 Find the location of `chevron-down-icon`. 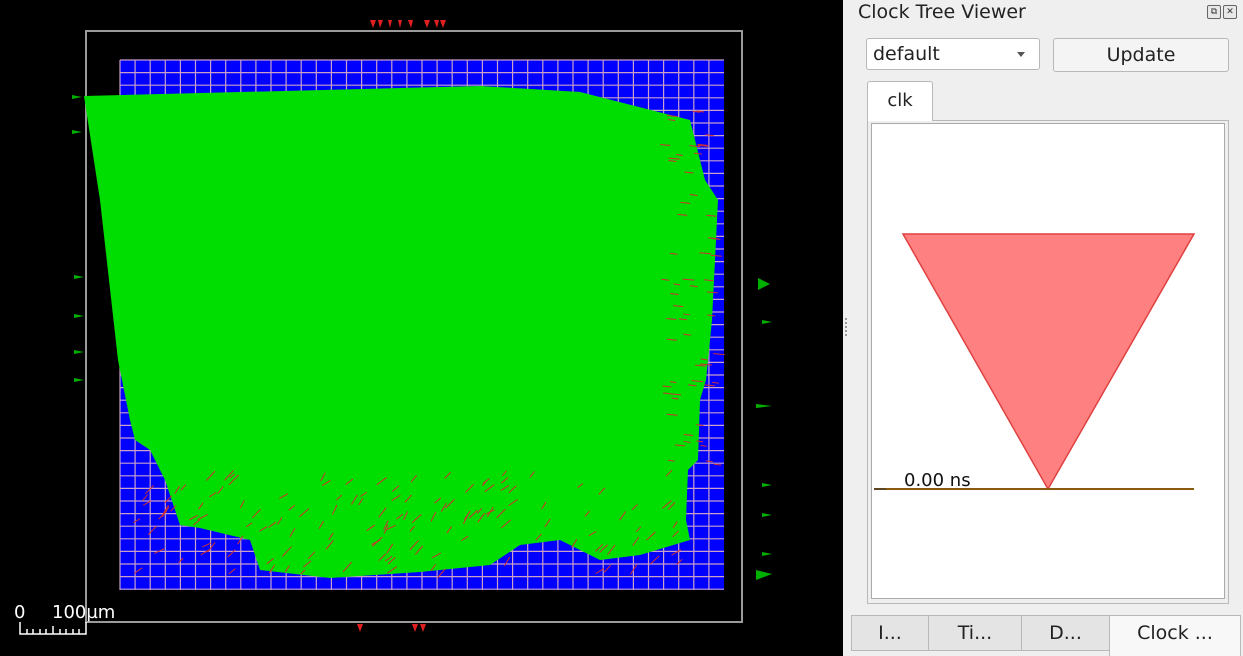

chevron-down-icon is located at coordinates (1021, 54).